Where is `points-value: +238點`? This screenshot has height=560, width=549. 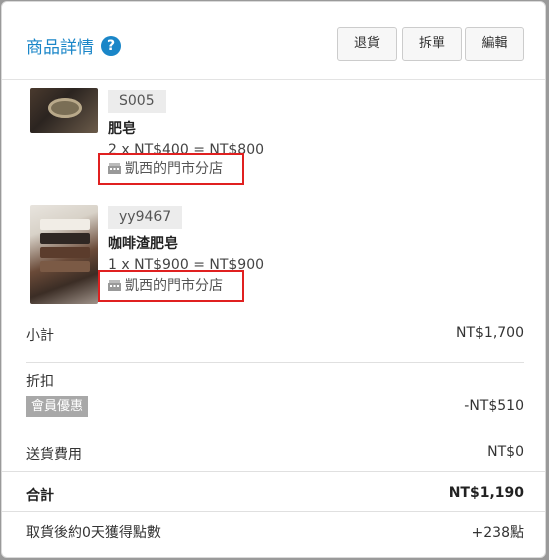 points-value: +238點 is located at coordinates (497, 533).